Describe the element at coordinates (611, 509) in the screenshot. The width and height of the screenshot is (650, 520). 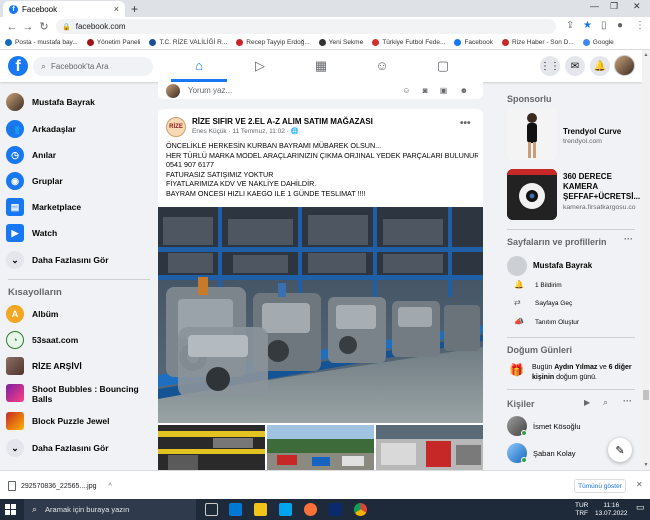
I see `clock: 11:16 13.07.2022` at that location.